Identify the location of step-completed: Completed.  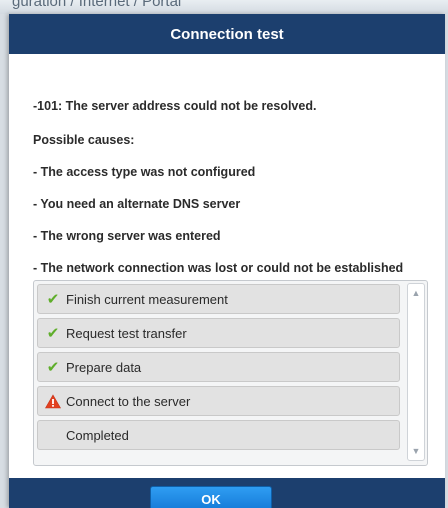
(218, 435).